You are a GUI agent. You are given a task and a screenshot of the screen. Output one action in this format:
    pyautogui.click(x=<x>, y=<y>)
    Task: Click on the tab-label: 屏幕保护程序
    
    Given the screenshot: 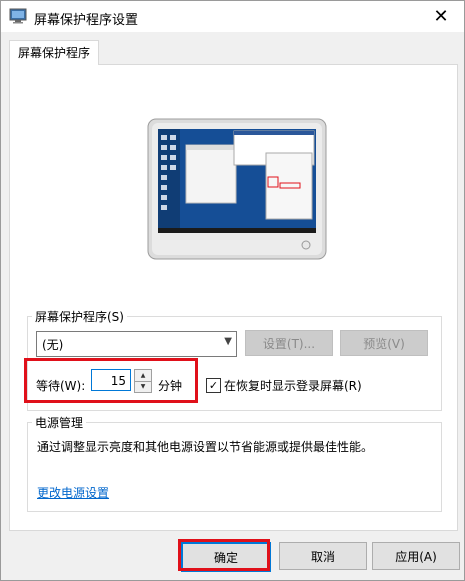 What is the action you would take?
    pyautogui.click(x=53, y=53)
    